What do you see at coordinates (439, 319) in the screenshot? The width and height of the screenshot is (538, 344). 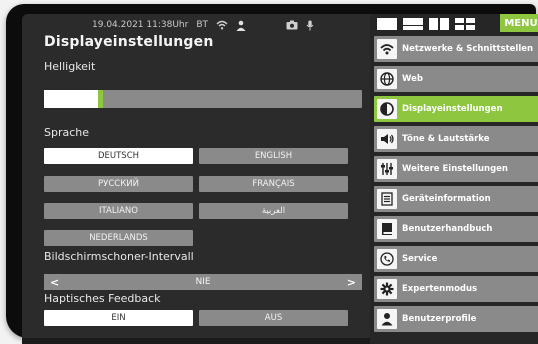 I see `nav-item-label: Benutzerprofile` at bounding box center [439, 319].